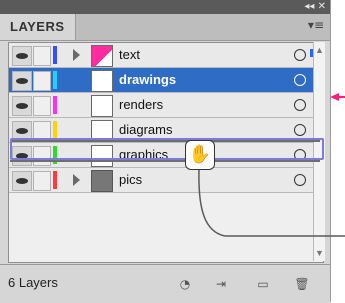  I want to click on vertical-scrollbar: ▲ ▼, so click(319, 151).